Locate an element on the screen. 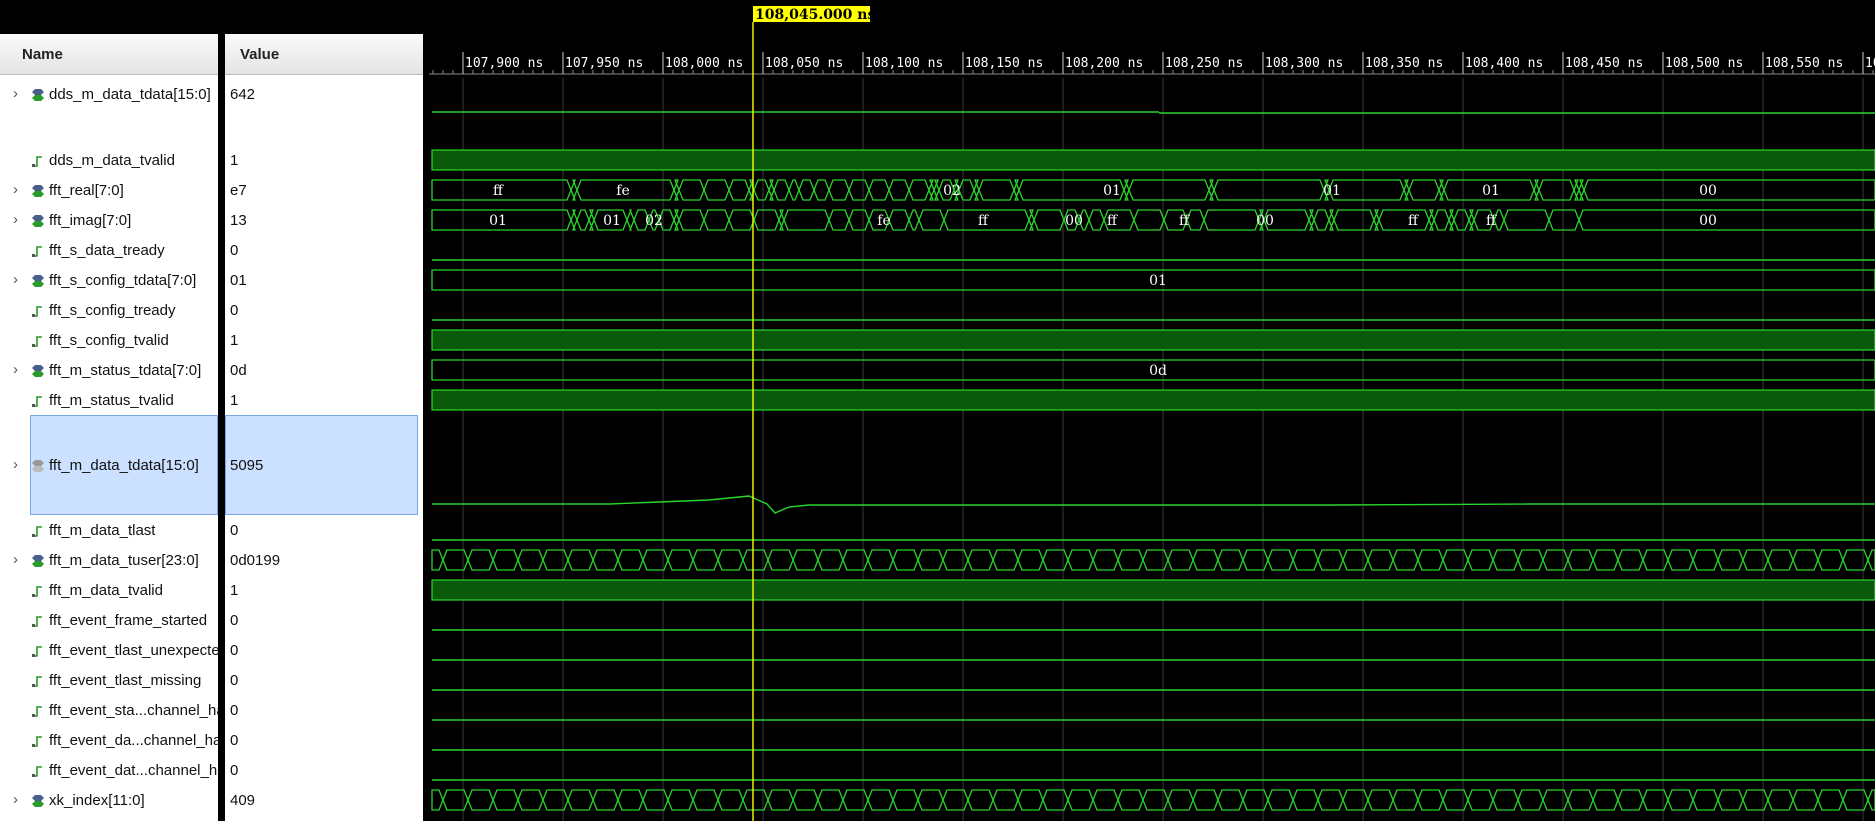 This screenshot has height=821, width=1875. bit-icon is located at coordinates (37, 711).